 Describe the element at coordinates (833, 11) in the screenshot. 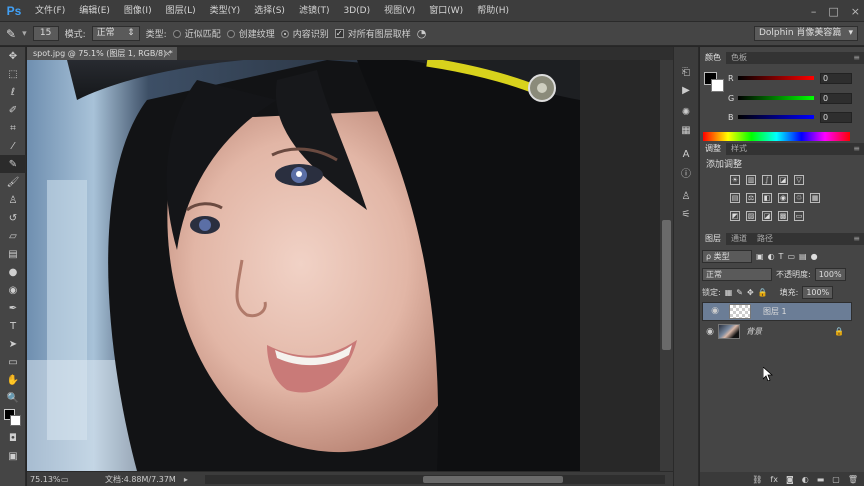

I see `maximize-icon: □` at that location.